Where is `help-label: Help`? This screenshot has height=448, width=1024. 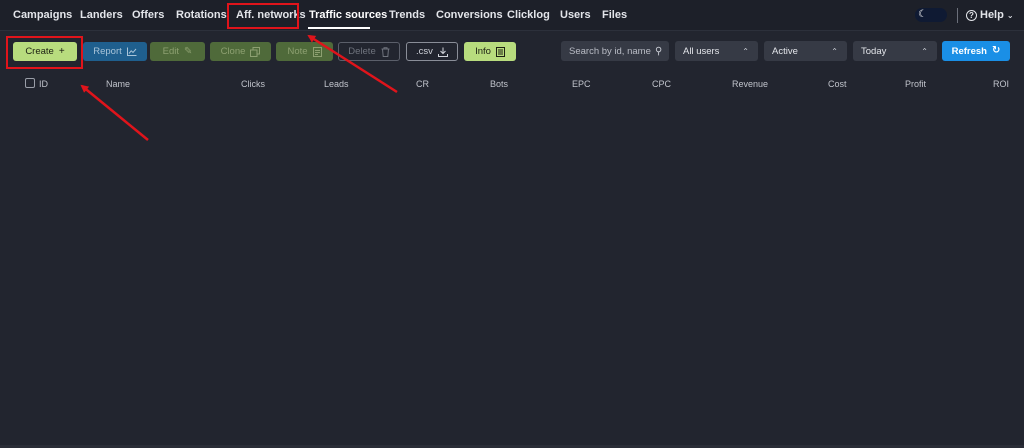
help-label: Help is located at coordinates (992, 15).